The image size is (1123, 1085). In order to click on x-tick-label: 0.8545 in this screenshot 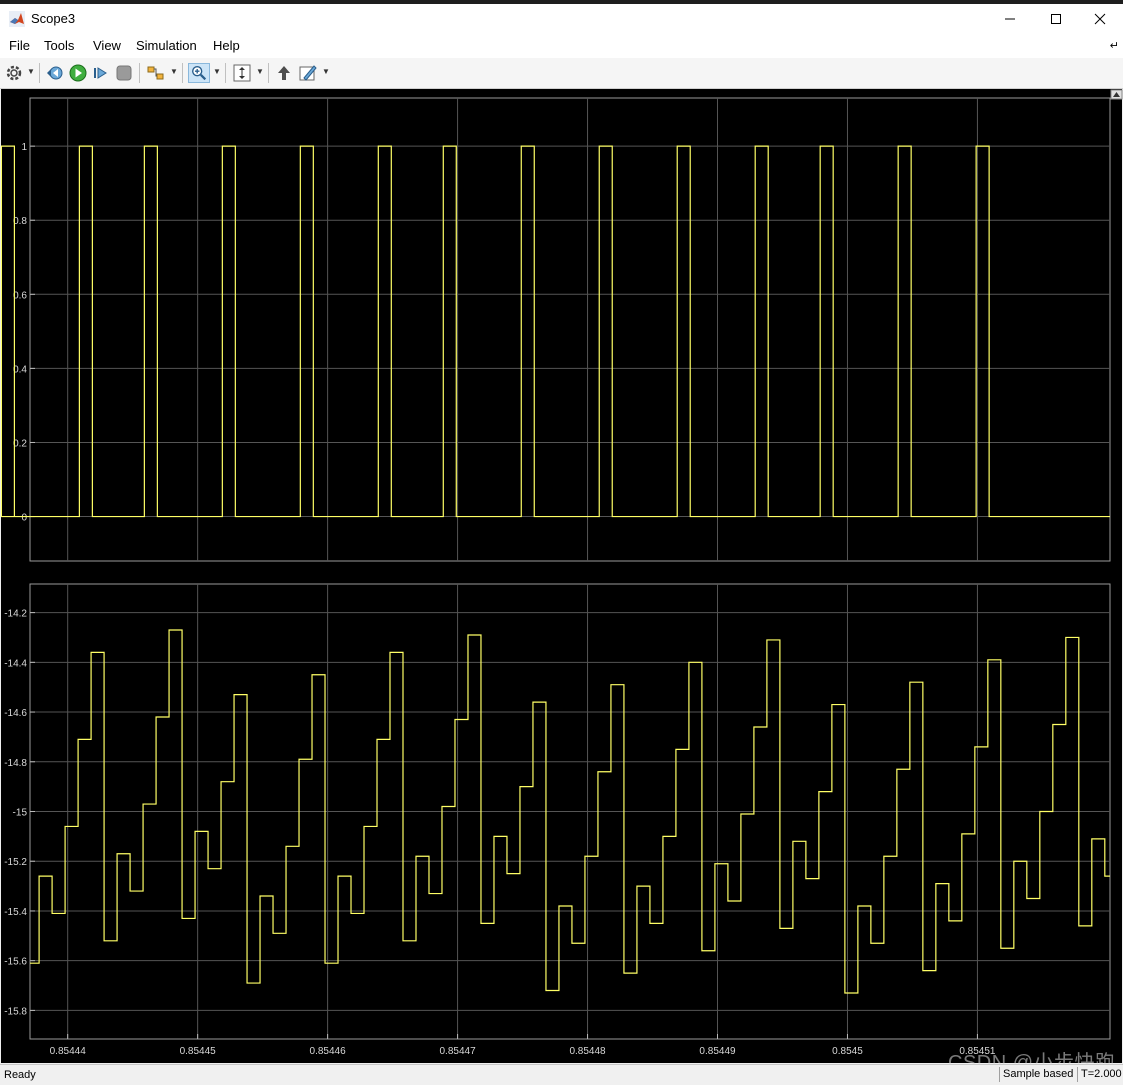, I will do `click(847, 1051)`.